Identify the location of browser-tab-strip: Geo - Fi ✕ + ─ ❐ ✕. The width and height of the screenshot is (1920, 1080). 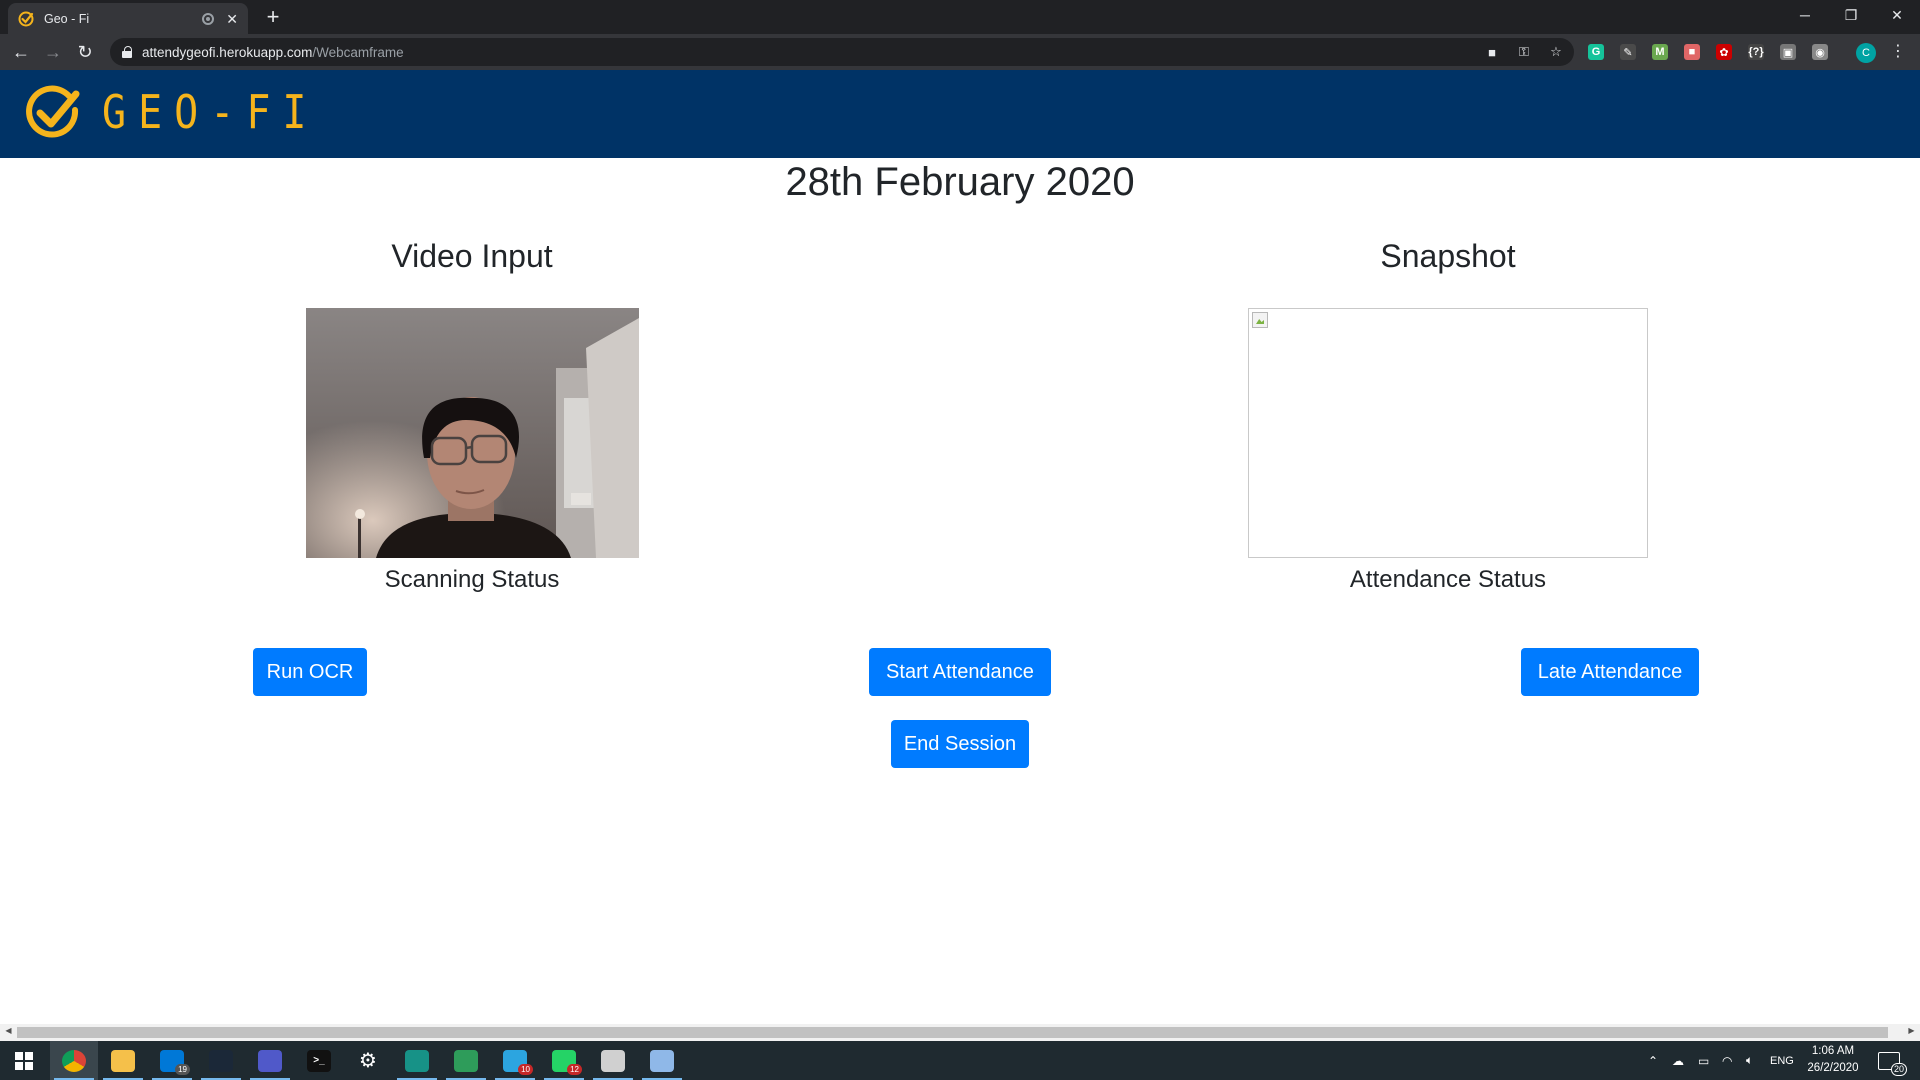
(960, 17).